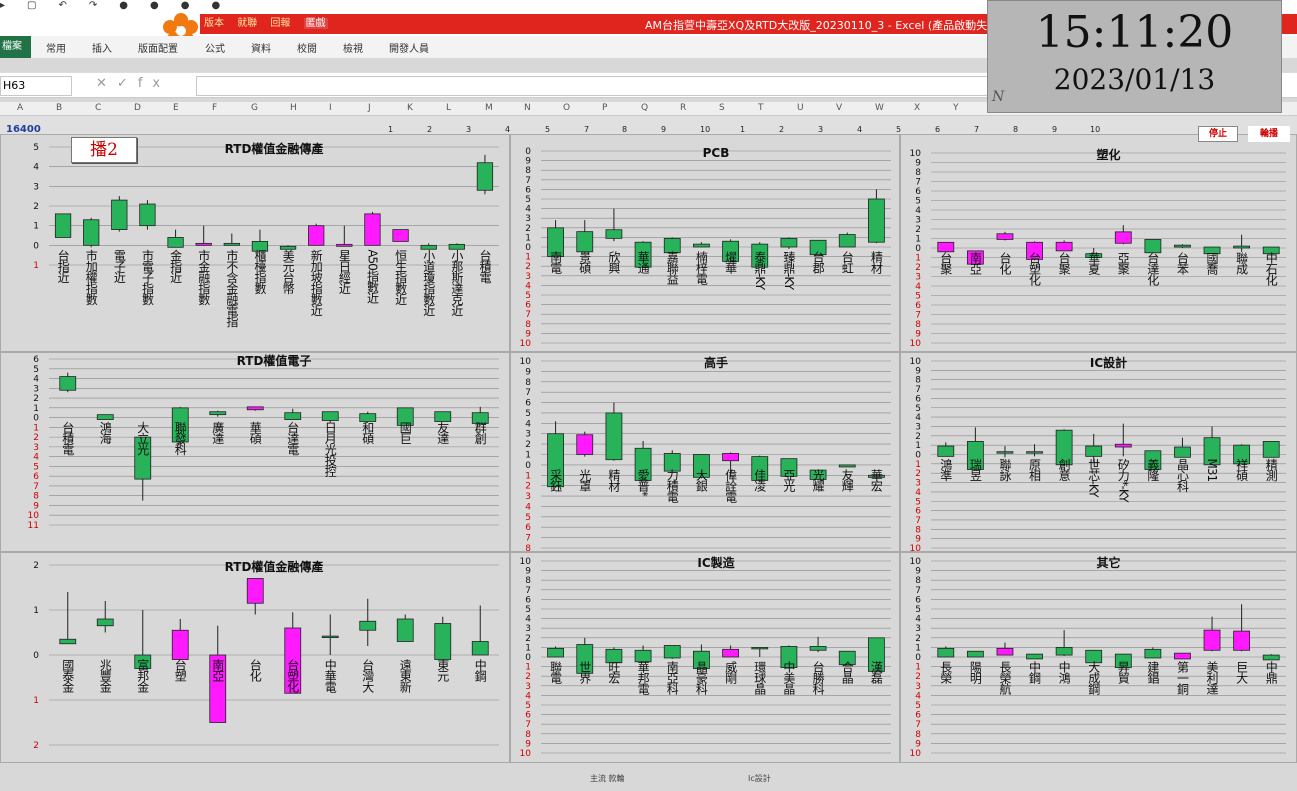 The height and width of the screenshot is (791, 1297). Describe the element at coordinates (917, 108) in the screenshot. I see `column-header: X` at that location.